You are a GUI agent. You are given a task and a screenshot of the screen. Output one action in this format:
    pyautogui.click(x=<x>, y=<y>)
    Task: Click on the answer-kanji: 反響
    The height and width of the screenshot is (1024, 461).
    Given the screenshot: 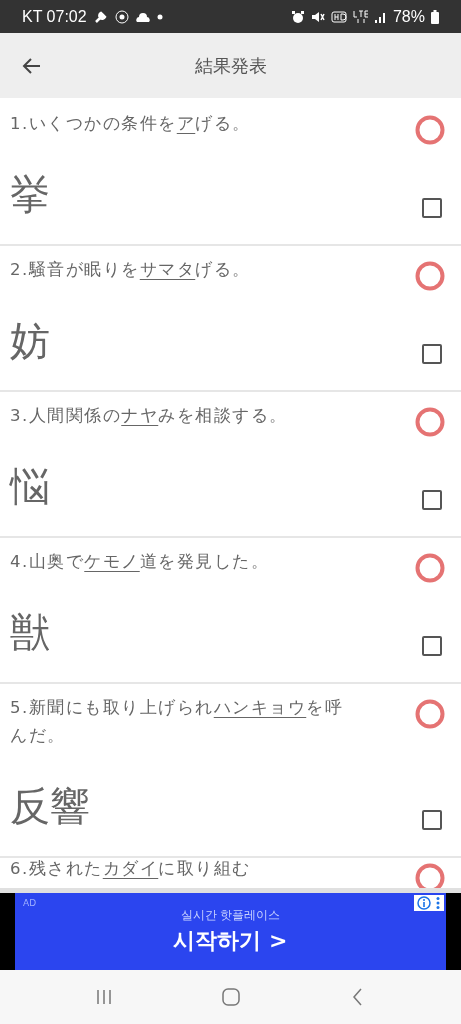 What is the action you would take?
    pyautogui.click(x=50, y=806)
    